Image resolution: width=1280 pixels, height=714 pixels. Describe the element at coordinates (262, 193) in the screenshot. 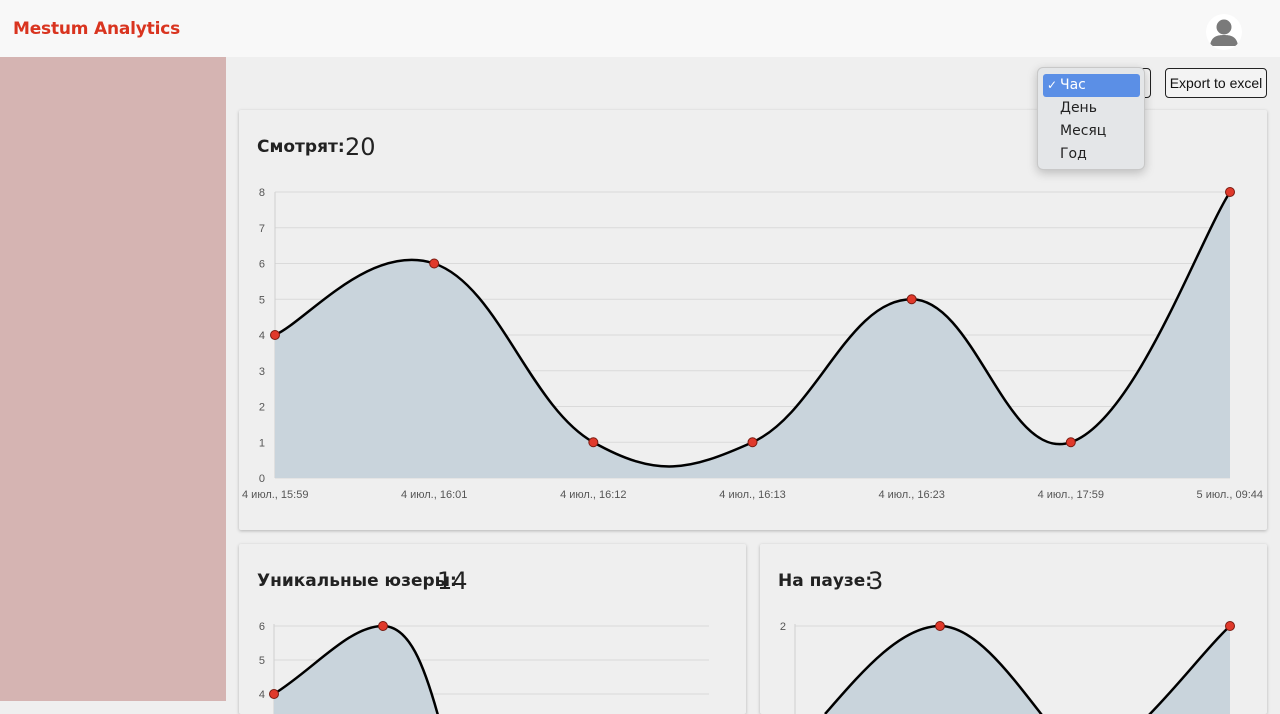

I see `y-tick-label: 8` at that location.